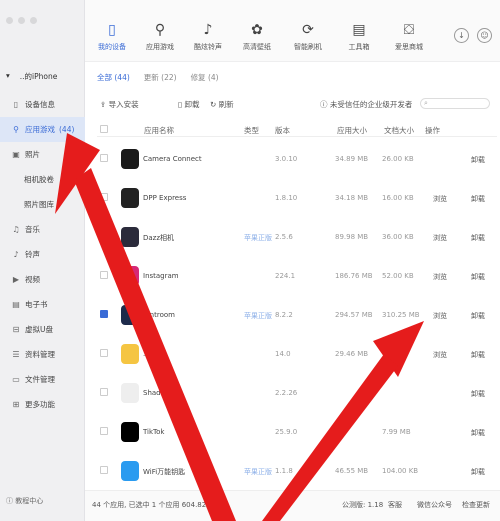  I want to click on topnav-label: 酷炫铃声, so click(208, 47).